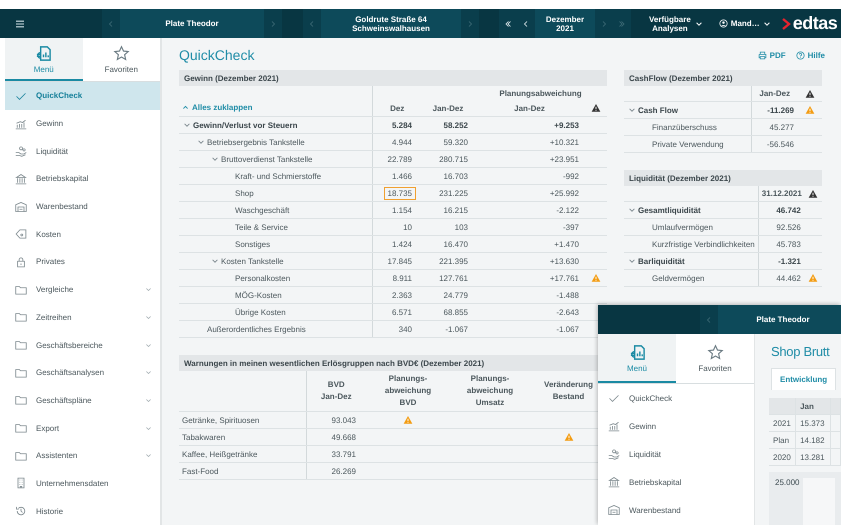 Image resolution: width=841 pixels, height=525 pixels. Describe the element at coordinates (20, 24) in the screenshot. I see `menu-icon` at that location.